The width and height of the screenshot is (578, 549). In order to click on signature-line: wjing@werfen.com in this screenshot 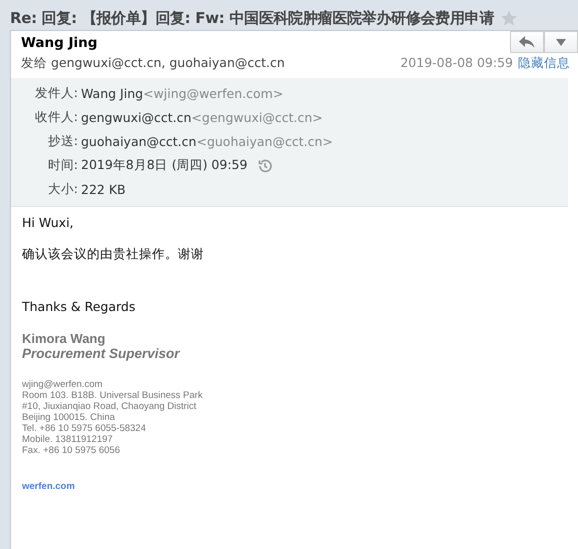, I will do `click(63, 384)`.